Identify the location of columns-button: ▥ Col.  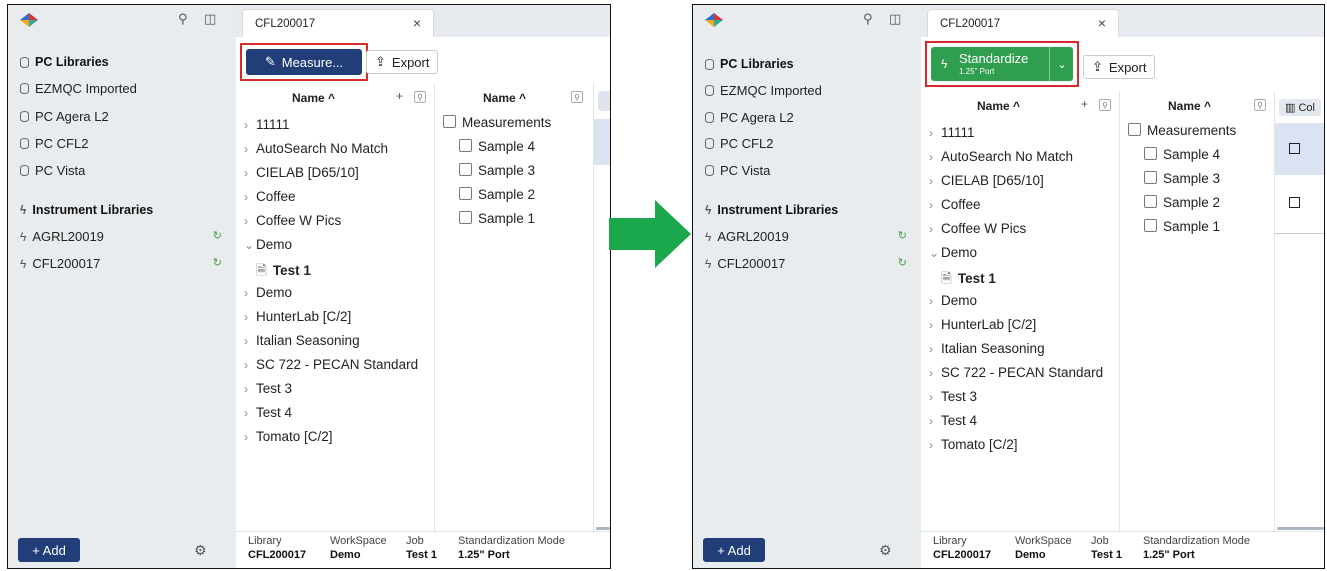
(1300, 107).